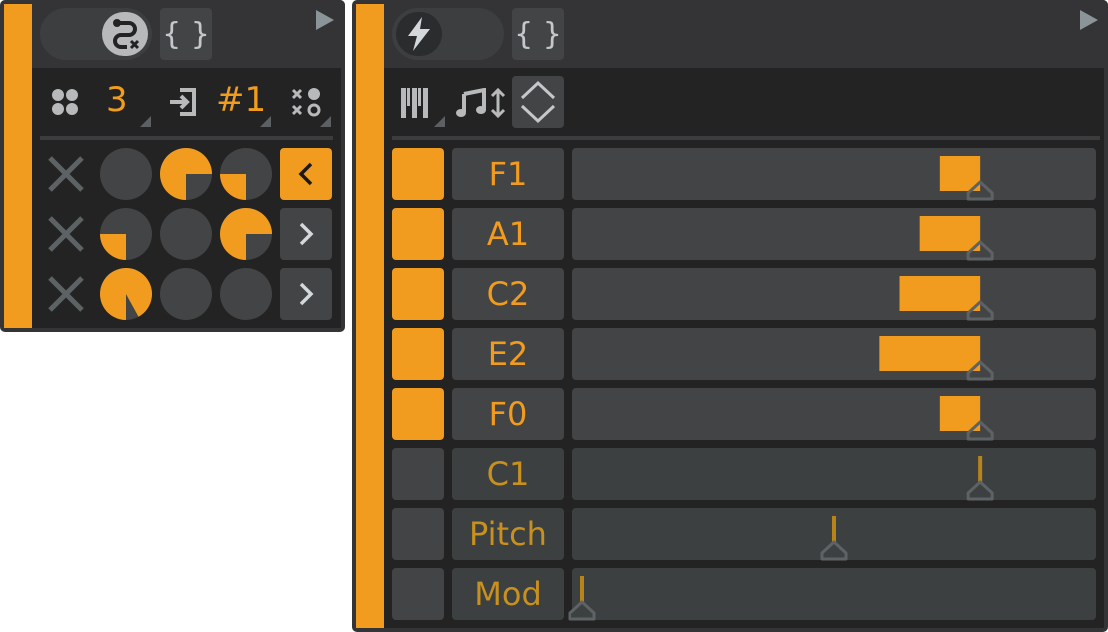 The width and height of the screenshot is (1108, 632). I want to click on chevron-left-icon, so click(305, 174).